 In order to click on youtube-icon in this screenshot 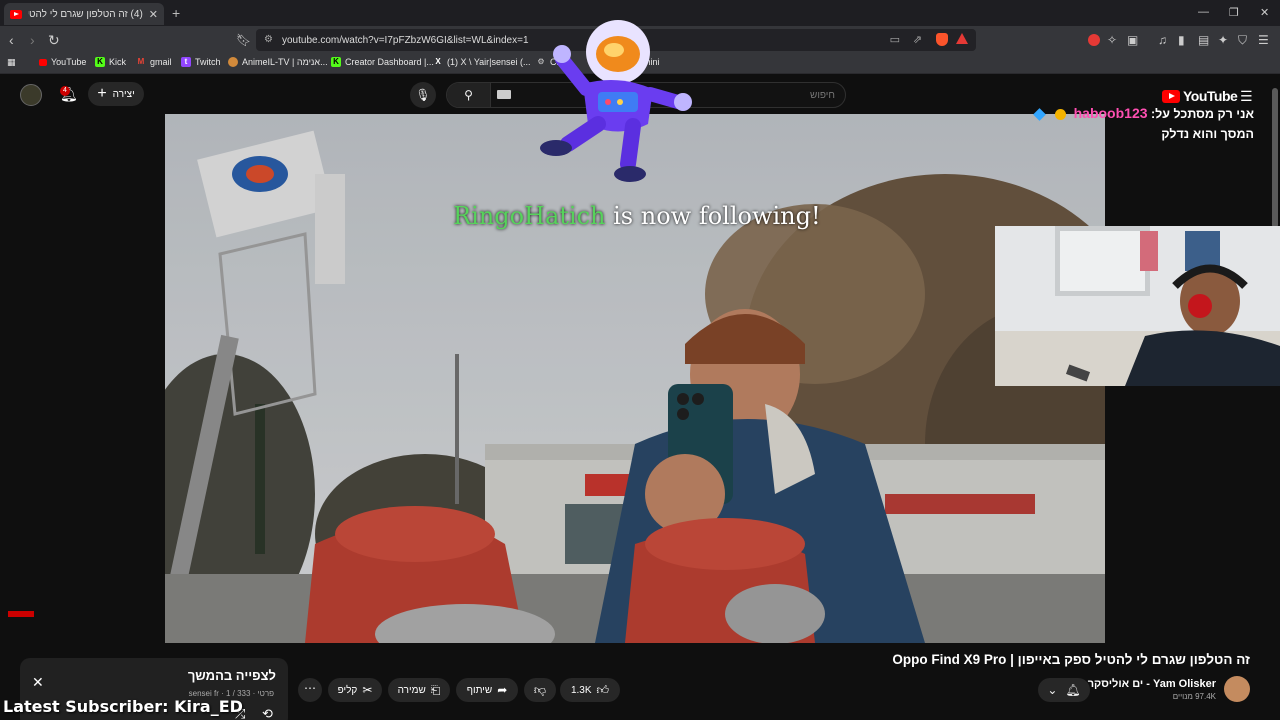, I will do `click(43, 62)`.